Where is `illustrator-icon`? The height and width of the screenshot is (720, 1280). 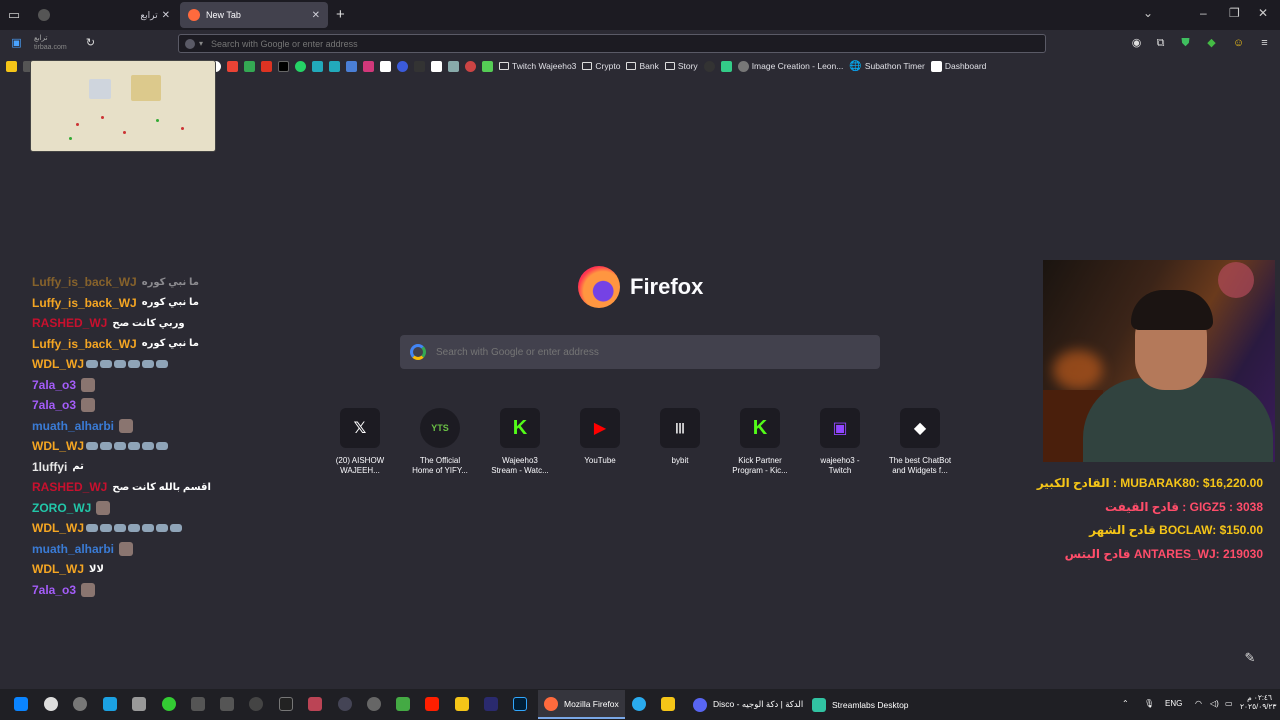 illustrator-icon is located at coordinates (432, 704).